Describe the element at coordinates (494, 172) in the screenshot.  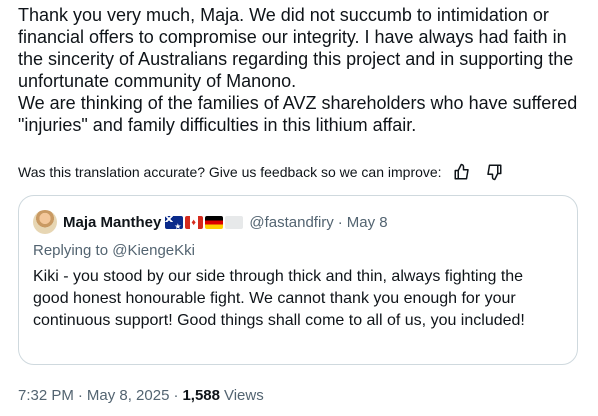
I see `thumbs-down-icon` at that location.